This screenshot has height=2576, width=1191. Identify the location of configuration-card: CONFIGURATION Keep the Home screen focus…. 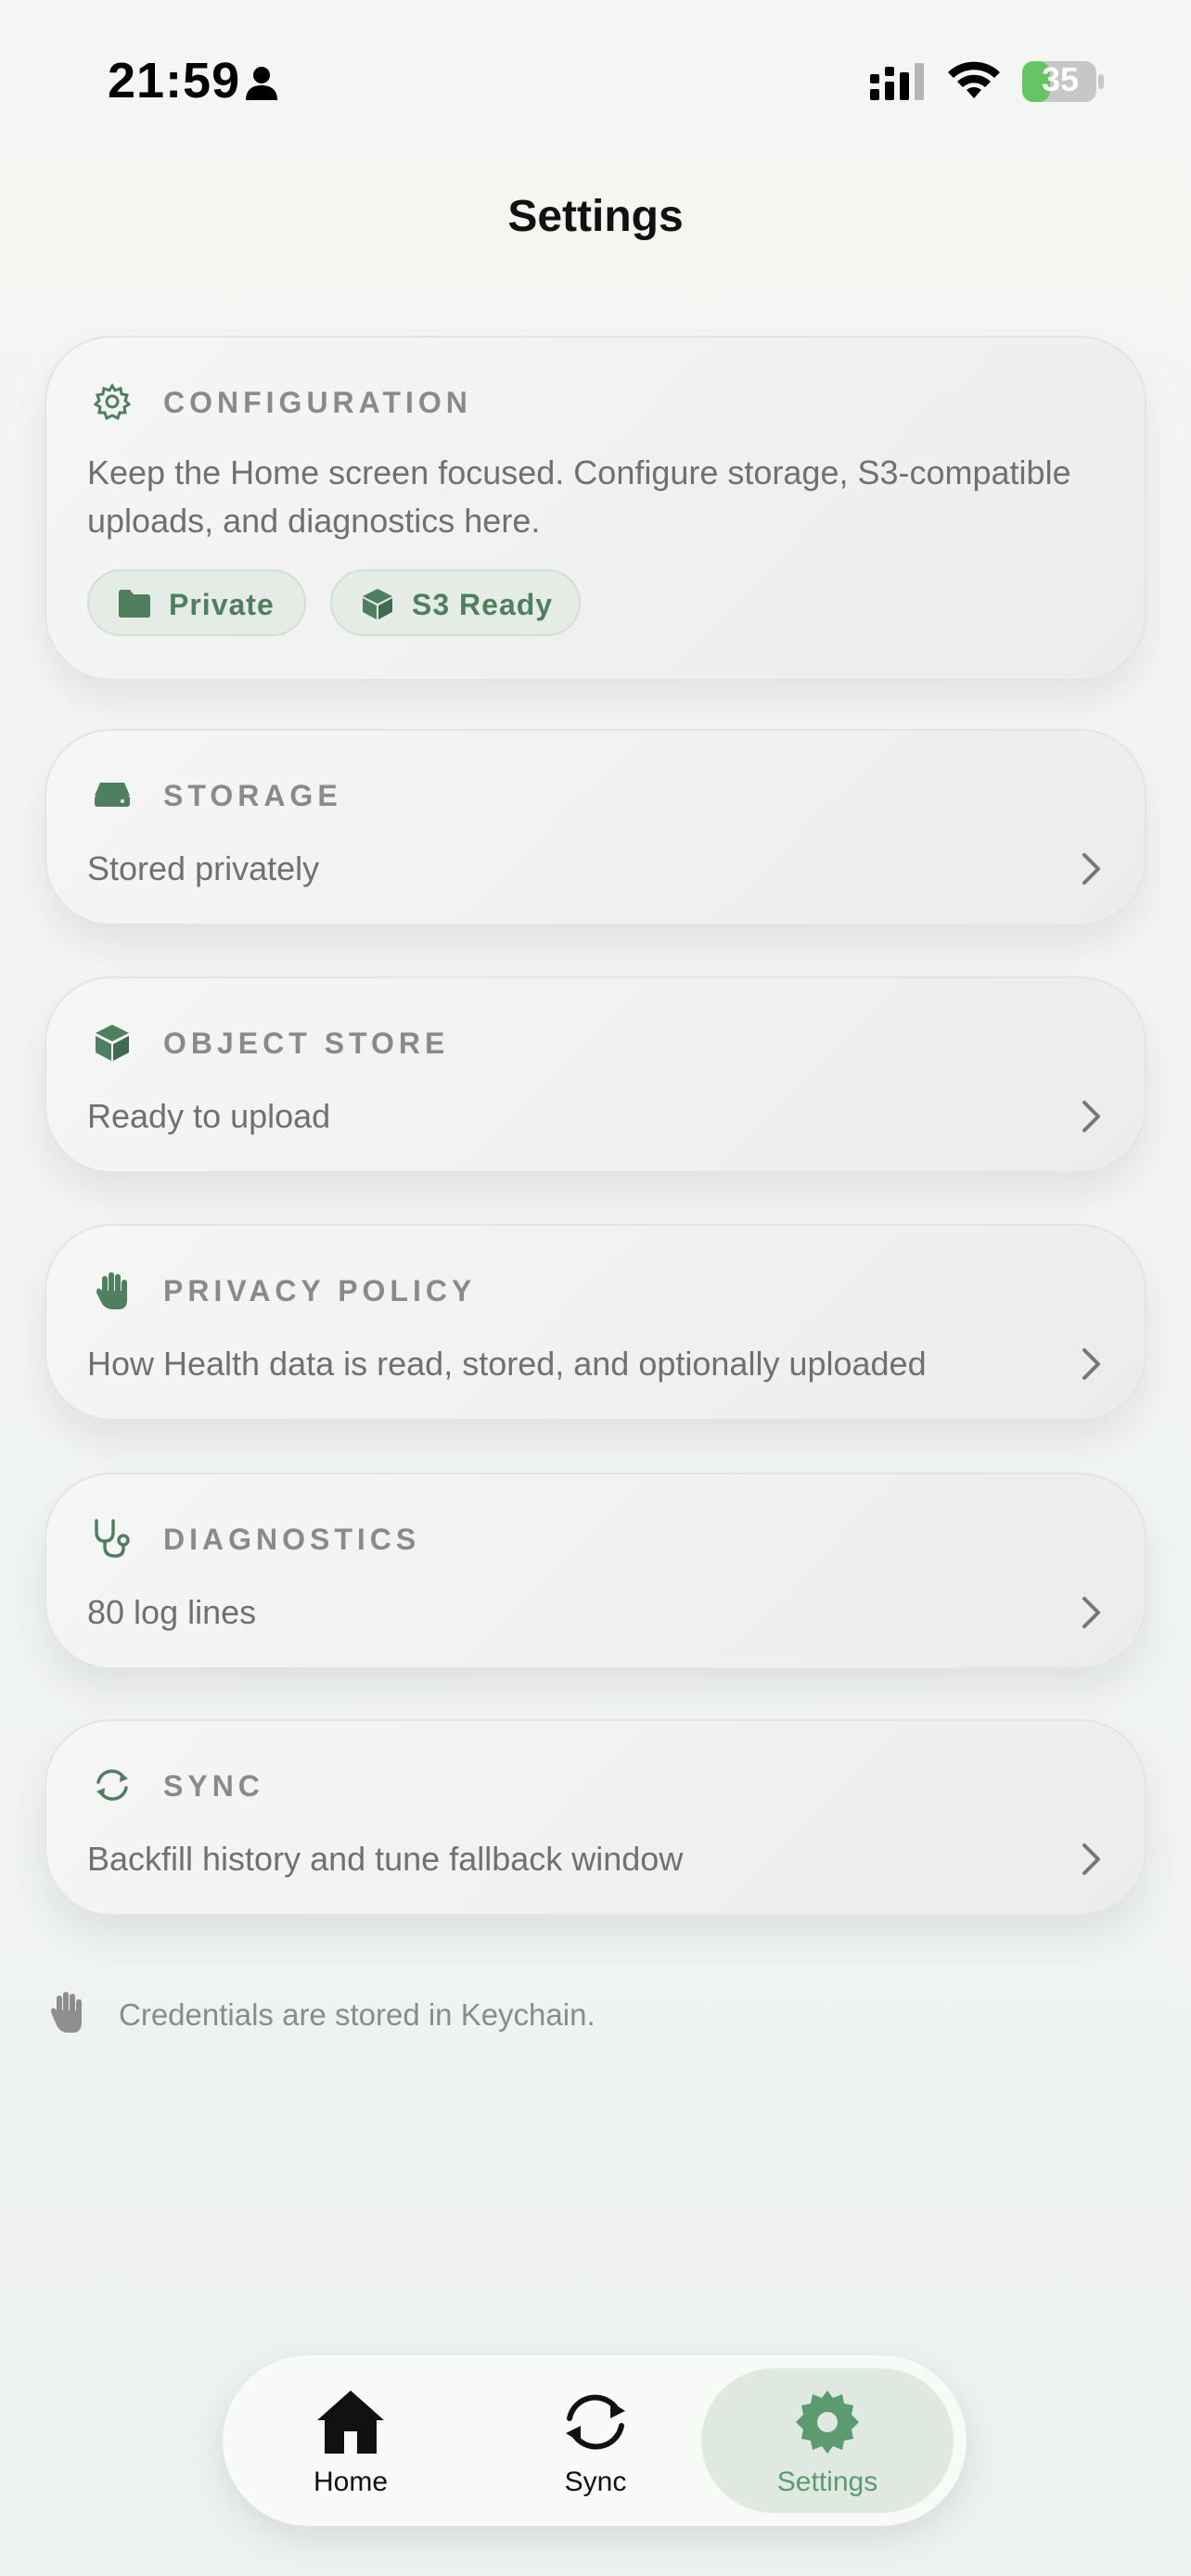
(595, 509).